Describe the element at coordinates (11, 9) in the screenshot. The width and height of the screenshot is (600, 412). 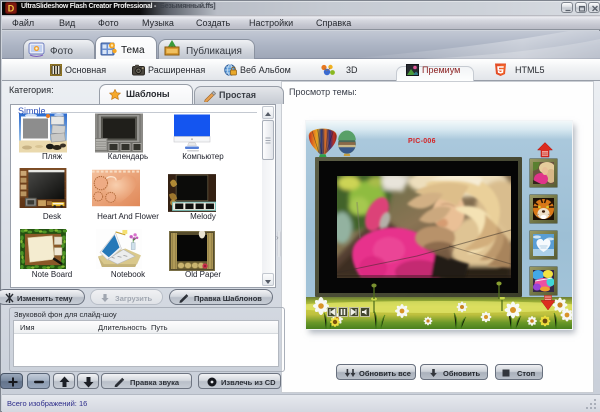
I see `svg-text: D` at that location.